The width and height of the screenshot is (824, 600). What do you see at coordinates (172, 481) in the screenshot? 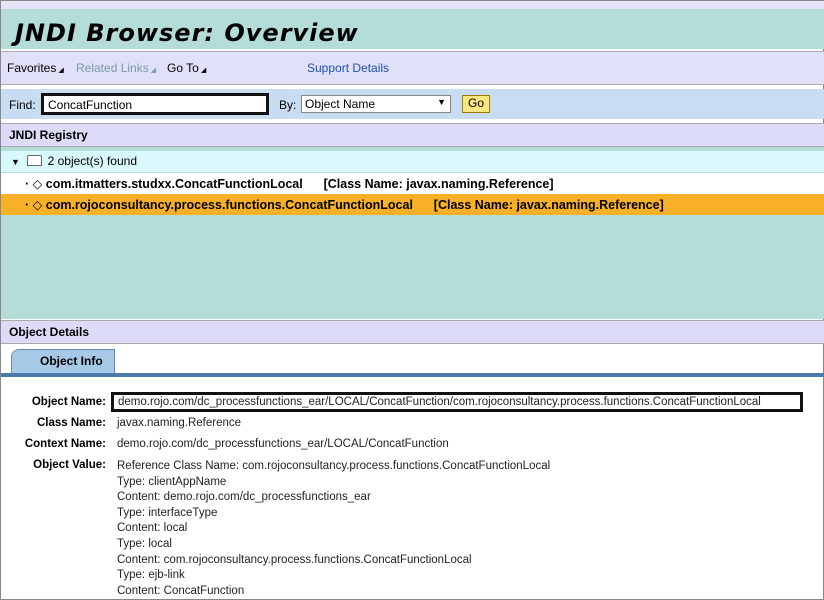
I see `object-value-line: Type: clientAppName` at bounding box center [172, 481].